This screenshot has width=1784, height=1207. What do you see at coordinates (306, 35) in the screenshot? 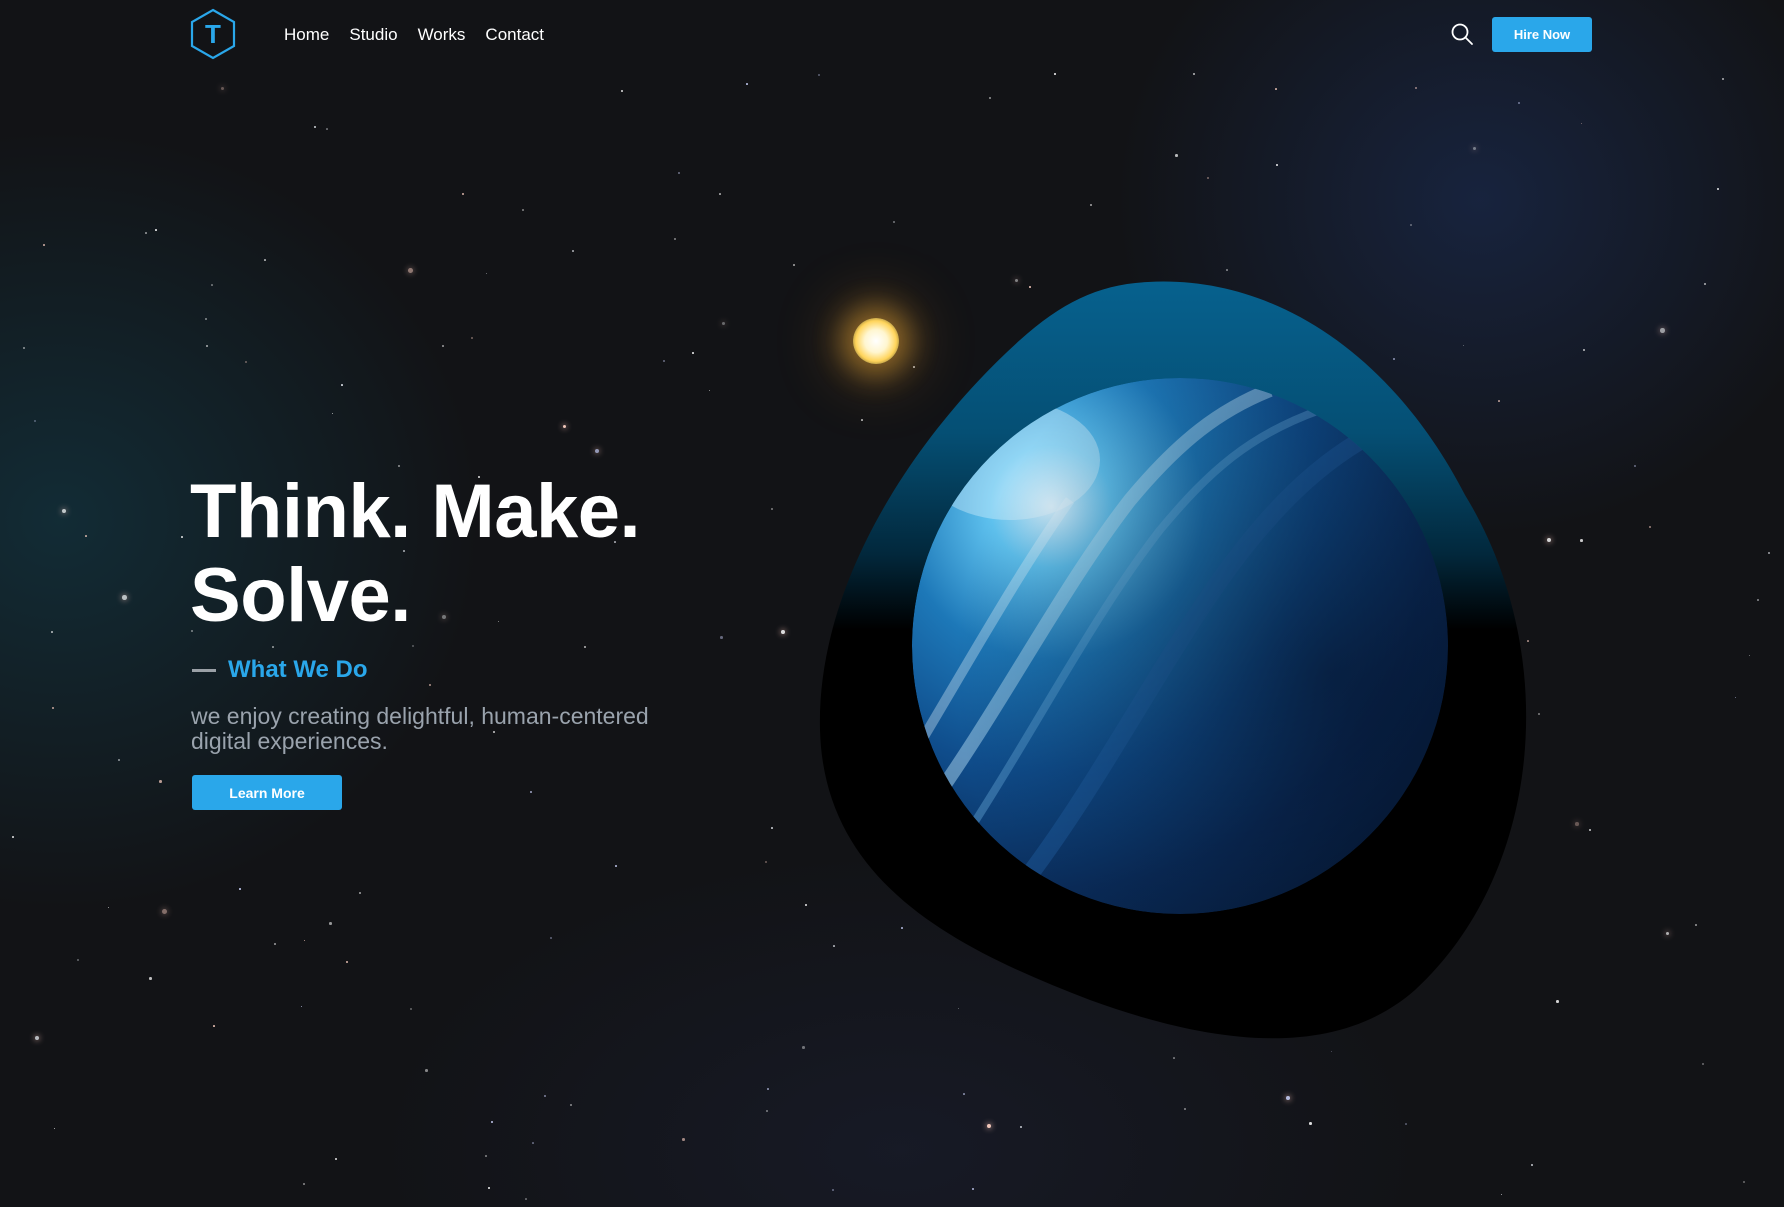
I see `nav-home: Home` at bounding box center [306, 35].